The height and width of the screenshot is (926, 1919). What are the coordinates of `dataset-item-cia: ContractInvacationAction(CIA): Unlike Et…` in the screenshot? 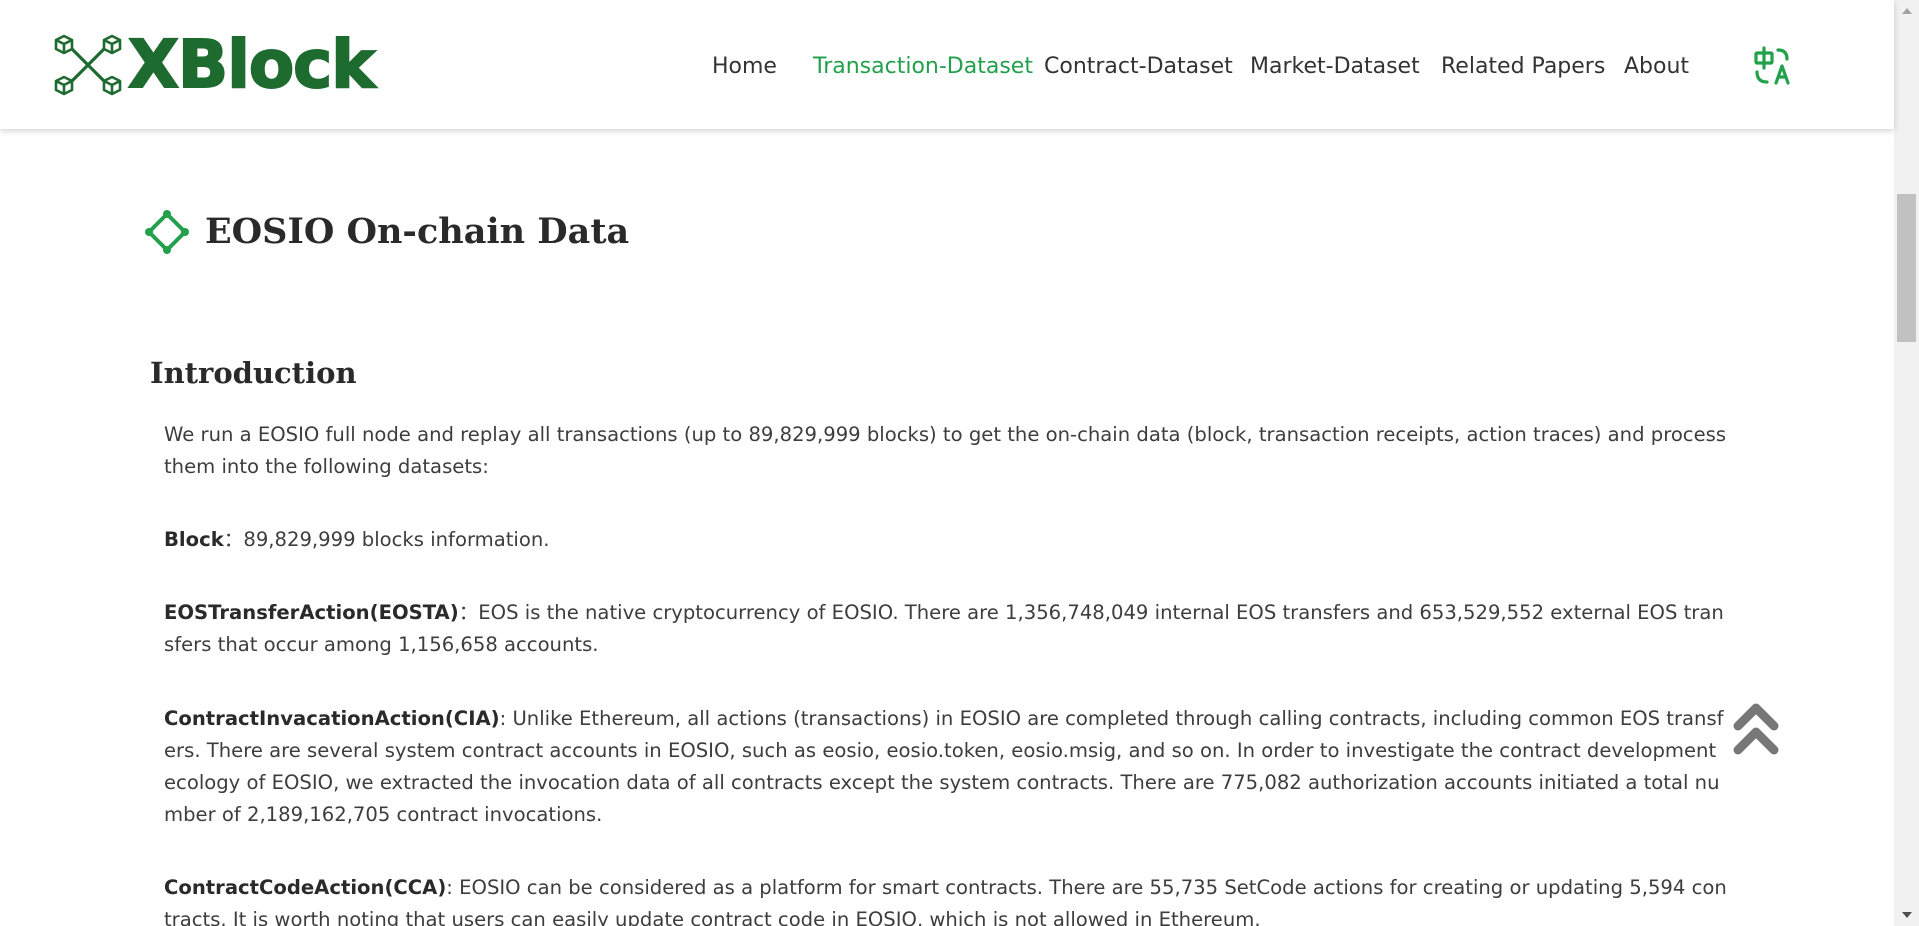 It's located at (947, 767).